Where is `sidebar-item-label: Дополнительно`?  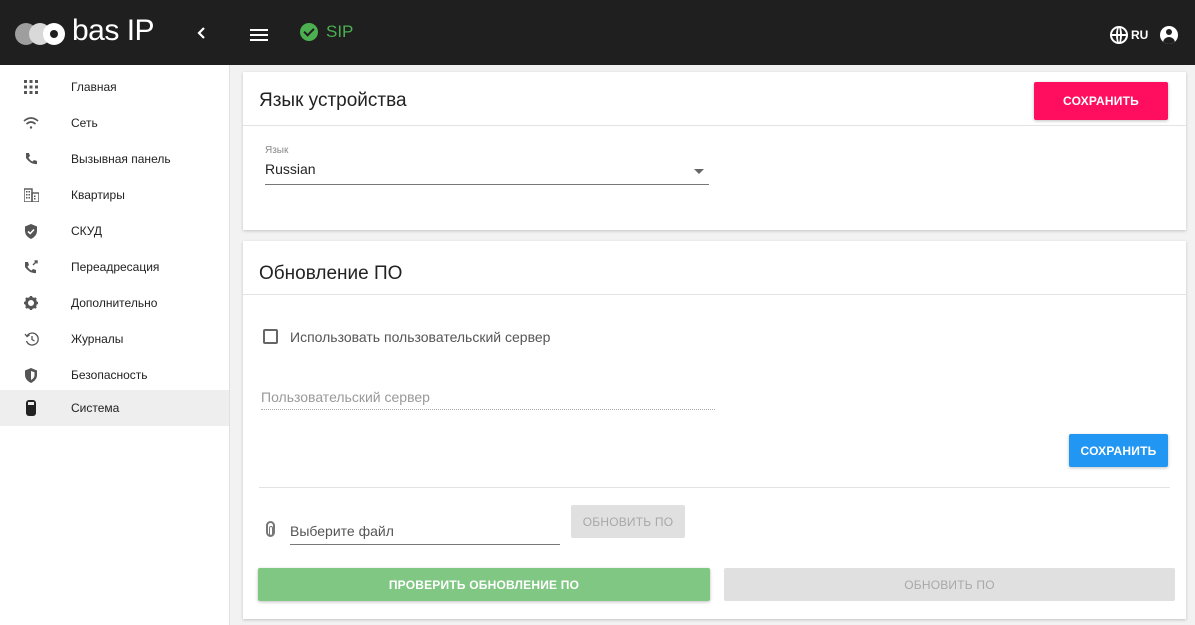
sidebar-item-label: Дополнительно is located at coordinates (114, 303).